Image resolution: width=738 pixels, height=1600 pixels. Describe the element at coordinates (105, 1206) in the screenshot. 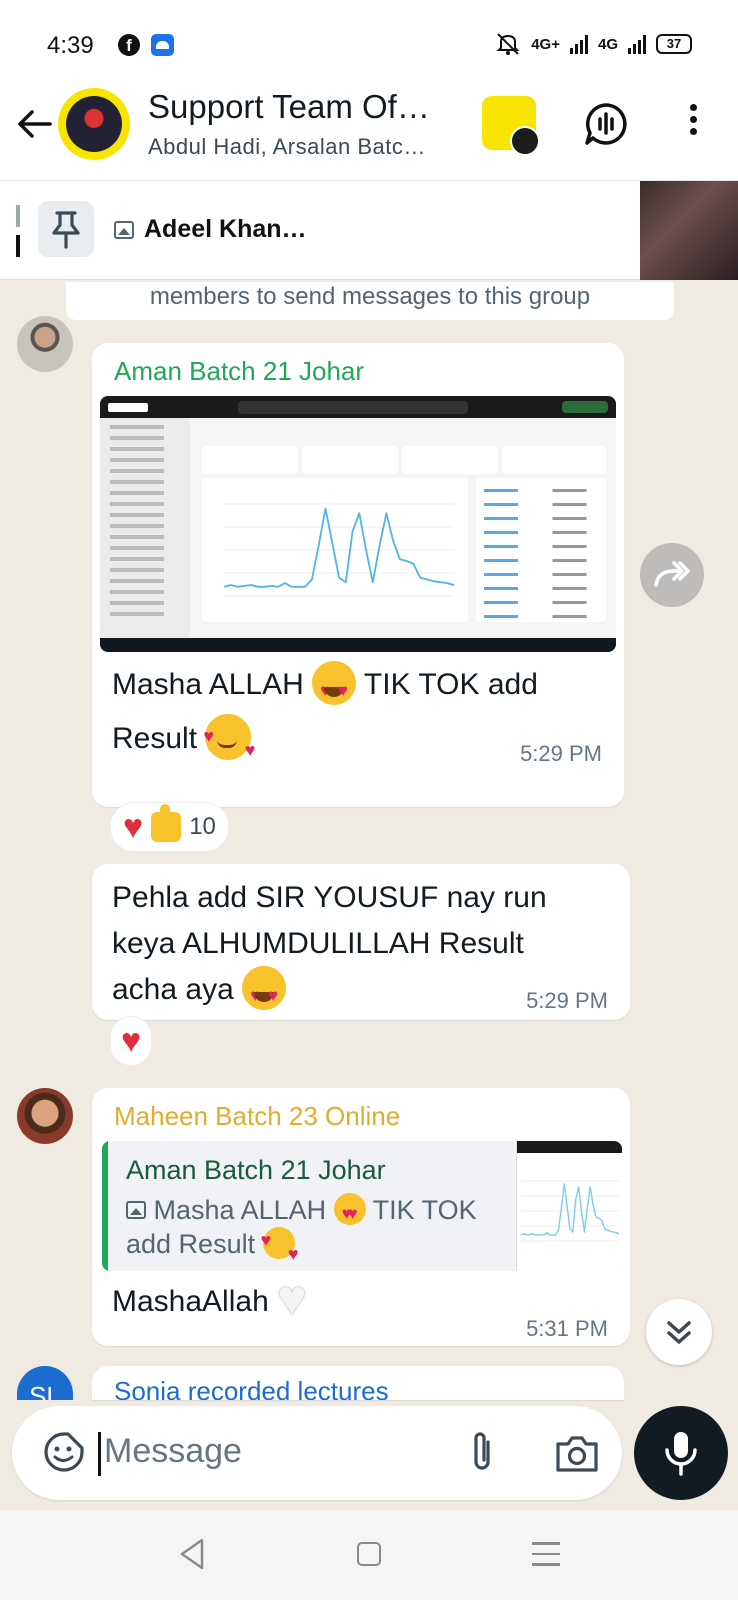

I see `quote-accent-bar` at that location.